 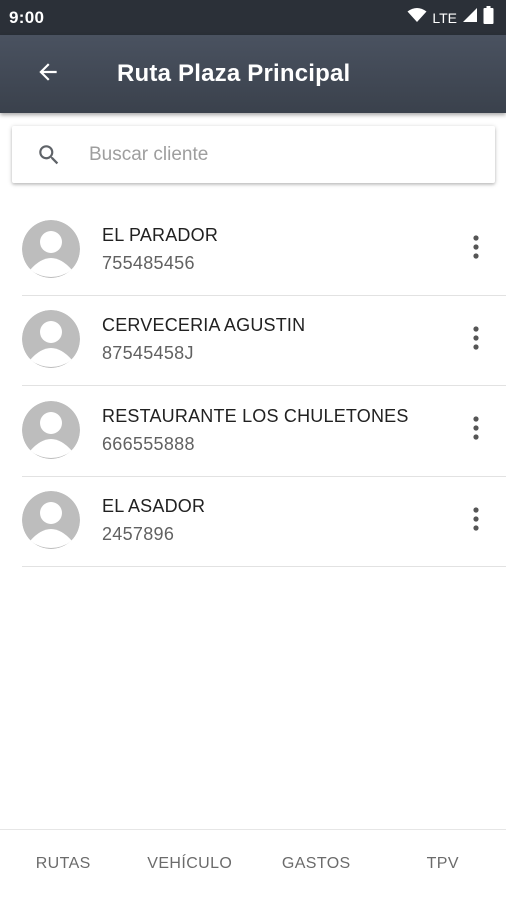 What do you see at coordinates (154, 506) in the screenshot?
I see `client-name: EL ASADOR` at bounding box center [154, 506].